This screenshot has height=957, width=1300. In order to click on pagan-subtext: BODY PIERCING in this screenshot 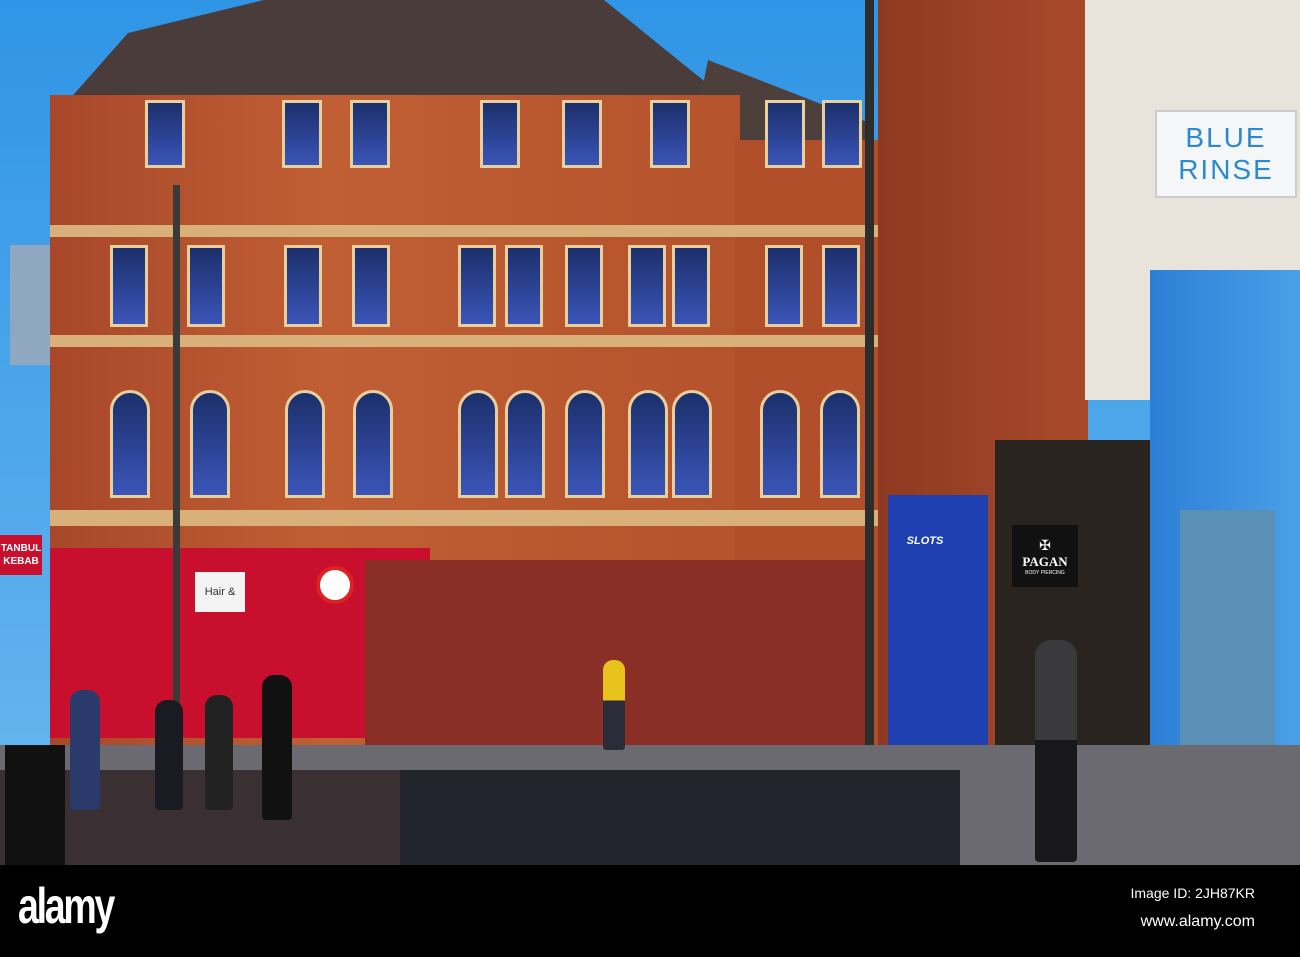, I will do `click(1045, 572)`.